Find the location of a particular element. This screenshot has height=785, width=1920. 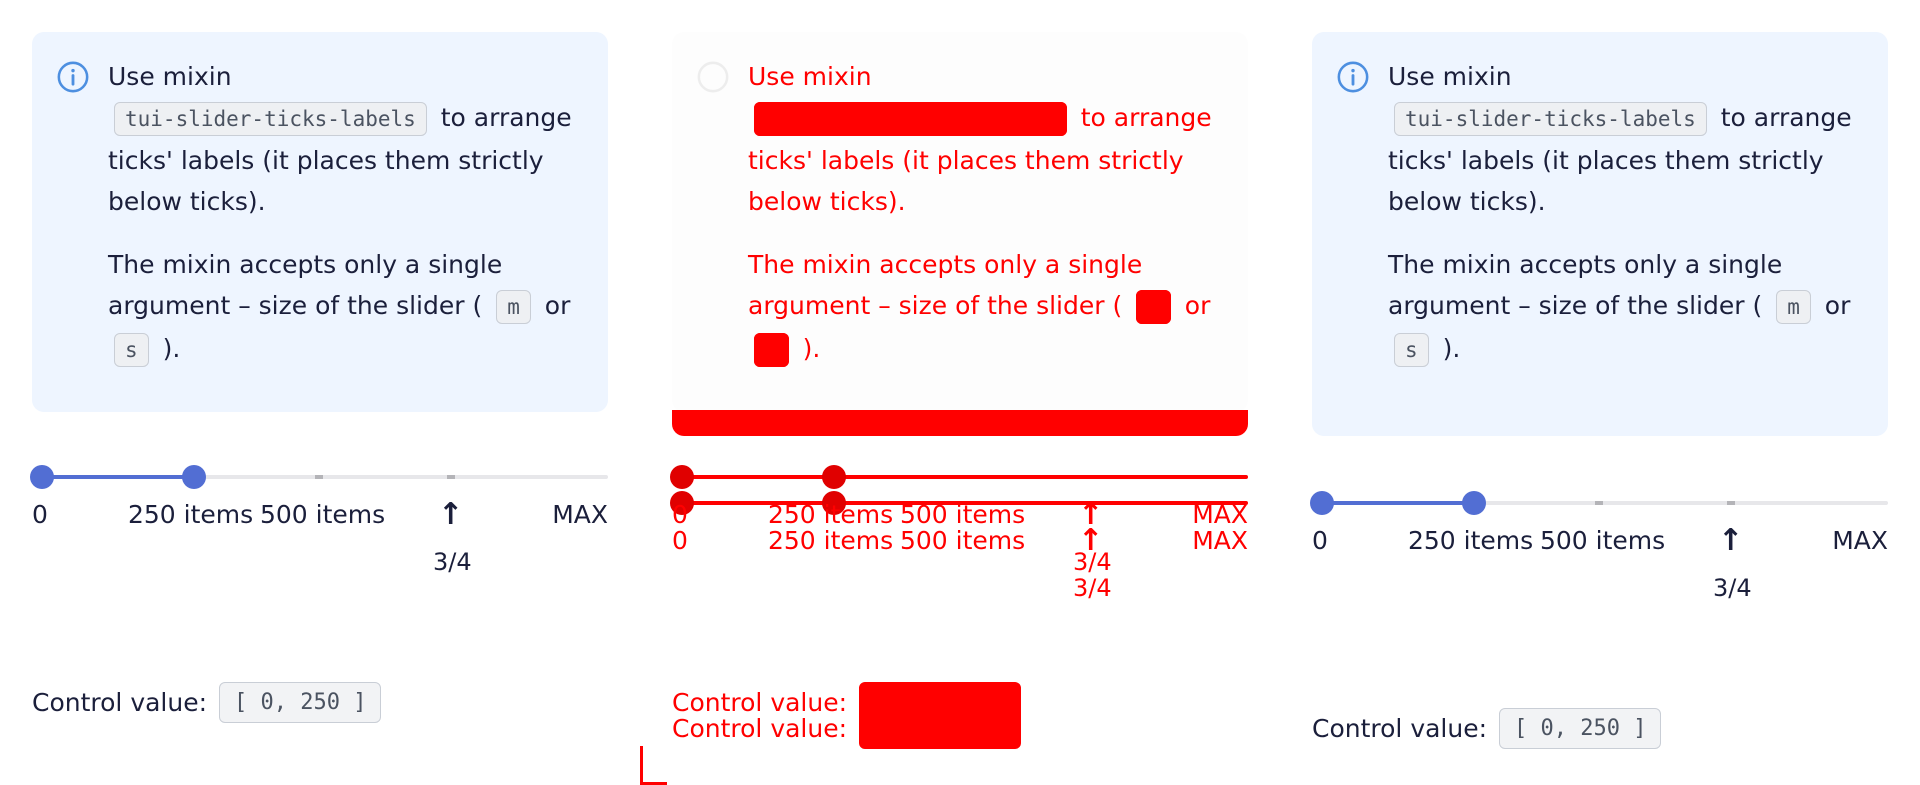

diff-highlight-bar is located at coordinates (960, 423).